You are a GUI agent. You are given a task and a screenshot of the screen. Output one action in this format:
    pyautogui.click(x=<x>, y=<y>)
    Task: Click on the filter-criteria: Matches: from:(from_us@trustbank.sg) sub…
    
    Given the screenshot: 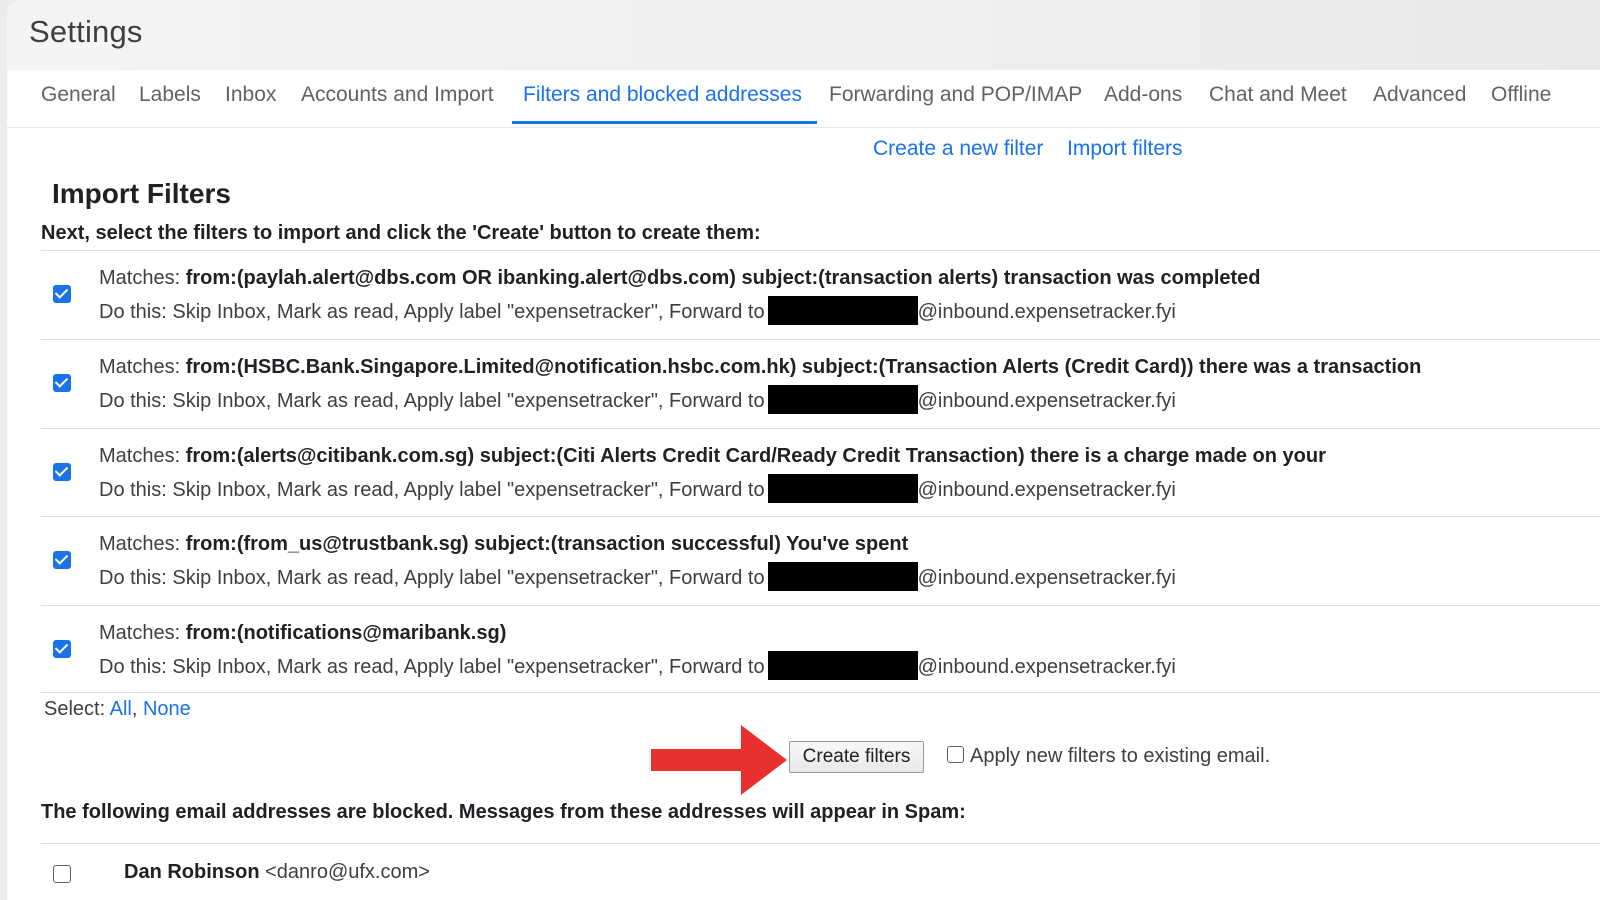 What is the action you would take?
    pyautogui.click(x=503, y=544)
    